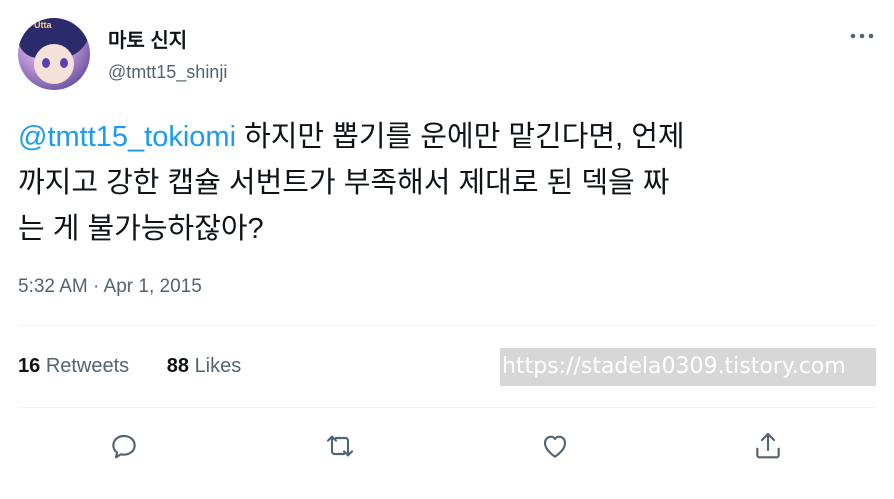  Describe the element at coordinates (110, 287) in the screenshot. I see `tweet-timestamp: 5:32 AM · Apr 1, 2015` at that location.